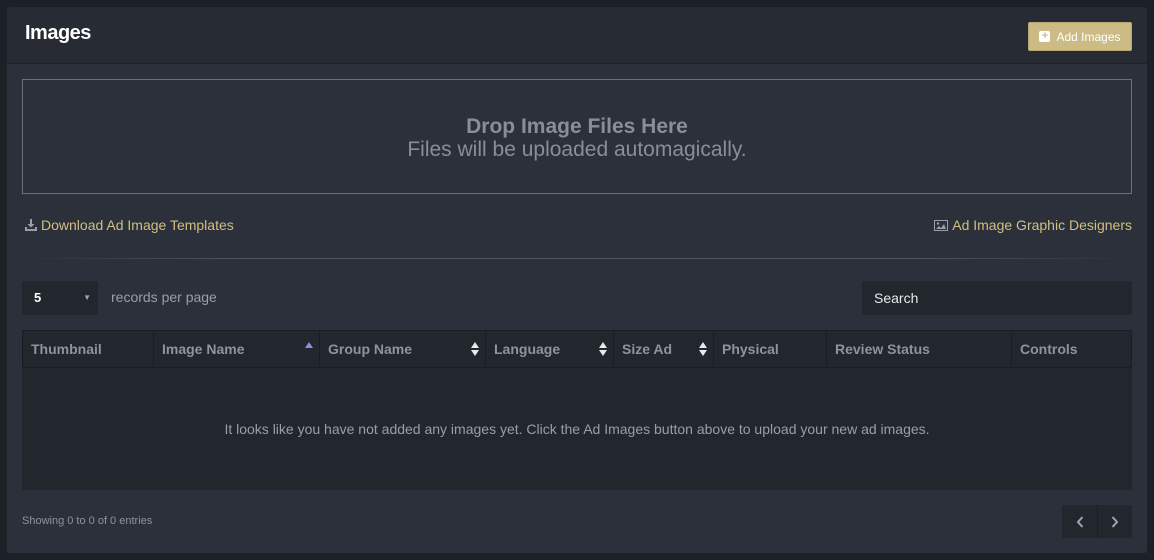 Image resolution: width=1154 pixels, height=560 pixels. I want to click on download-templates-link: Download Ad Image Templates, so click(129, 225).